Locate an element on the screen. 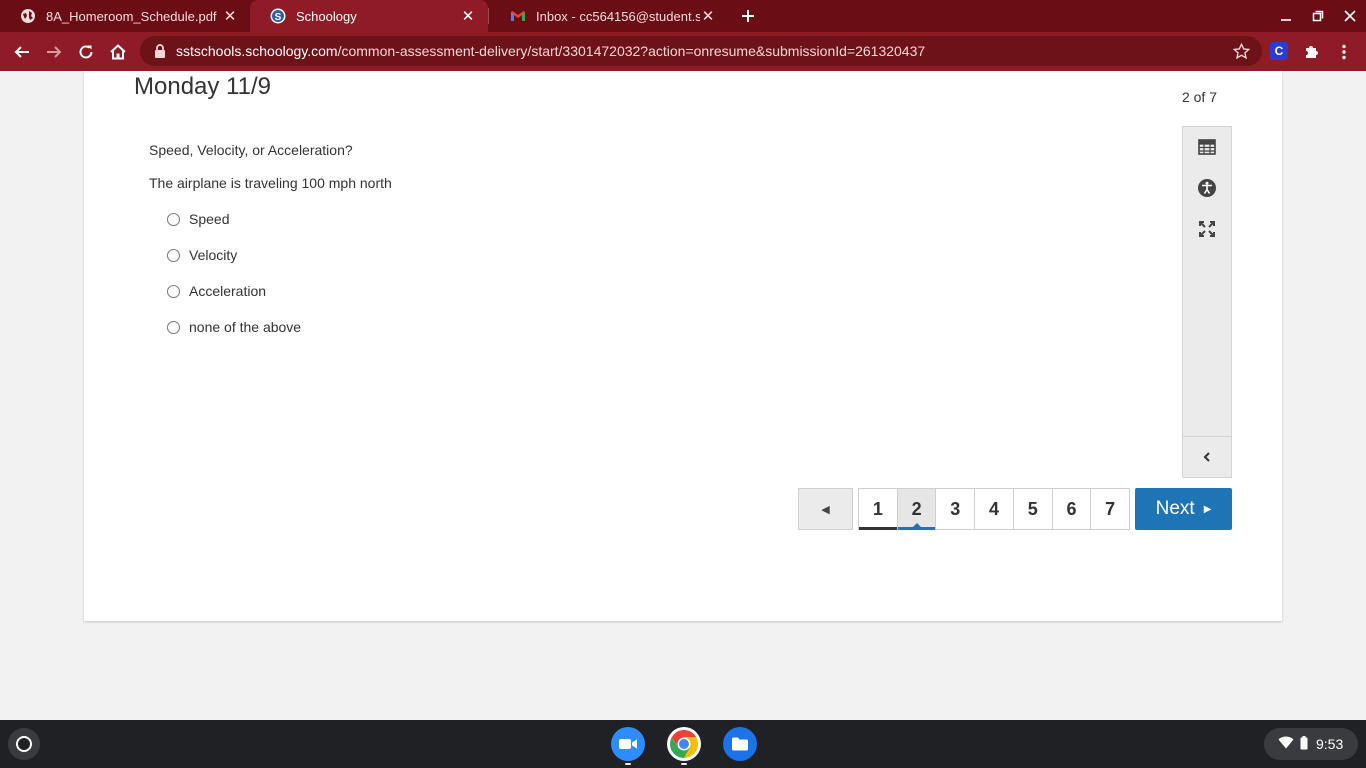  page-button-3: 3 is located at coordinates (956, 509).